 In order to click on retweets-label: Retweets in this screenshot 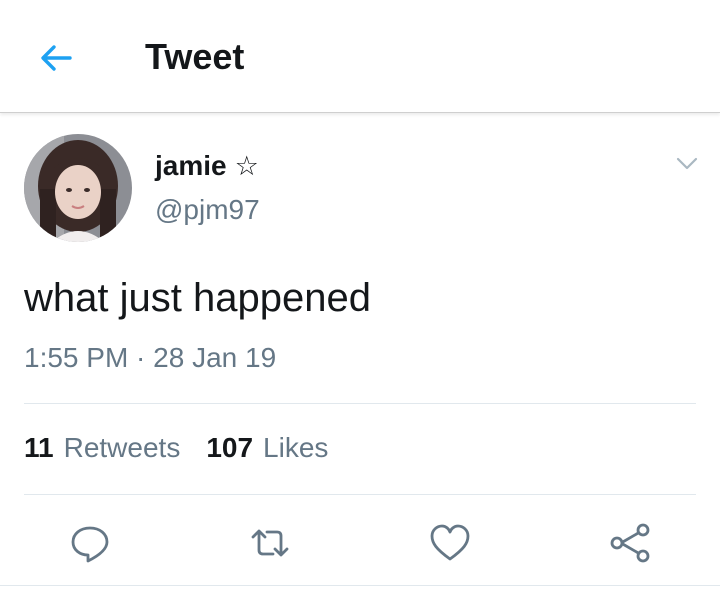, I will do `click(122, 447)`.